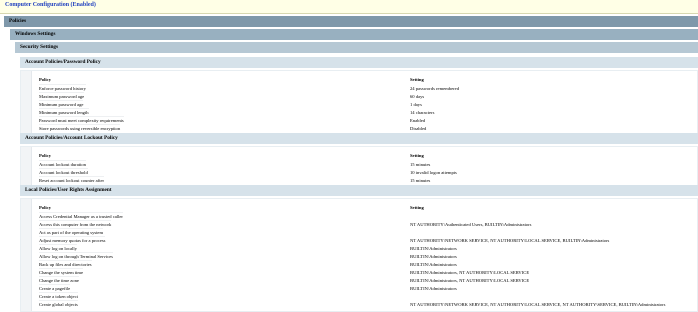  What do you see at coordinates (35, 34) in the screenshot?
I see `windows-settings-title: Windows Settings` at bounding box center [35, 34].